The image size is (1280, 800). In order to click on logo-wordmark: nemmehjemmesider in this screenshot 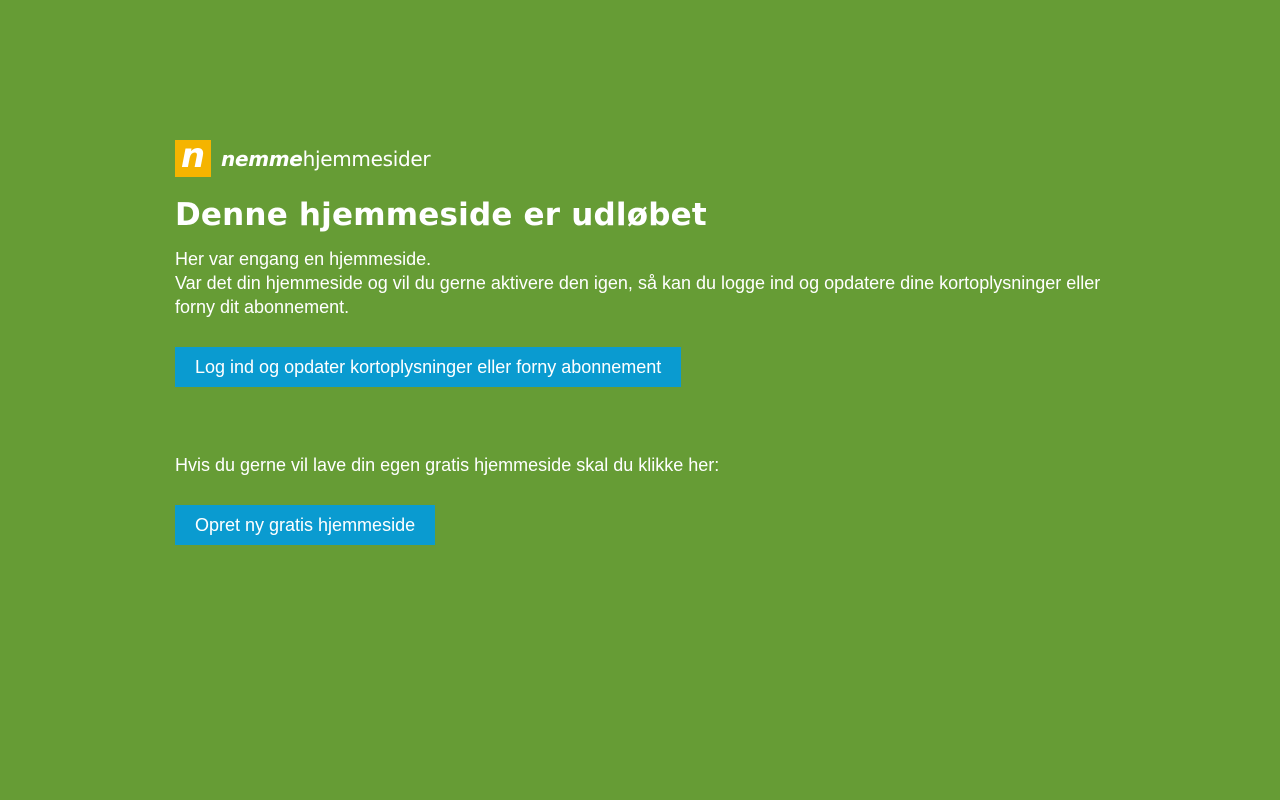, I will do `click(326, 158)`.